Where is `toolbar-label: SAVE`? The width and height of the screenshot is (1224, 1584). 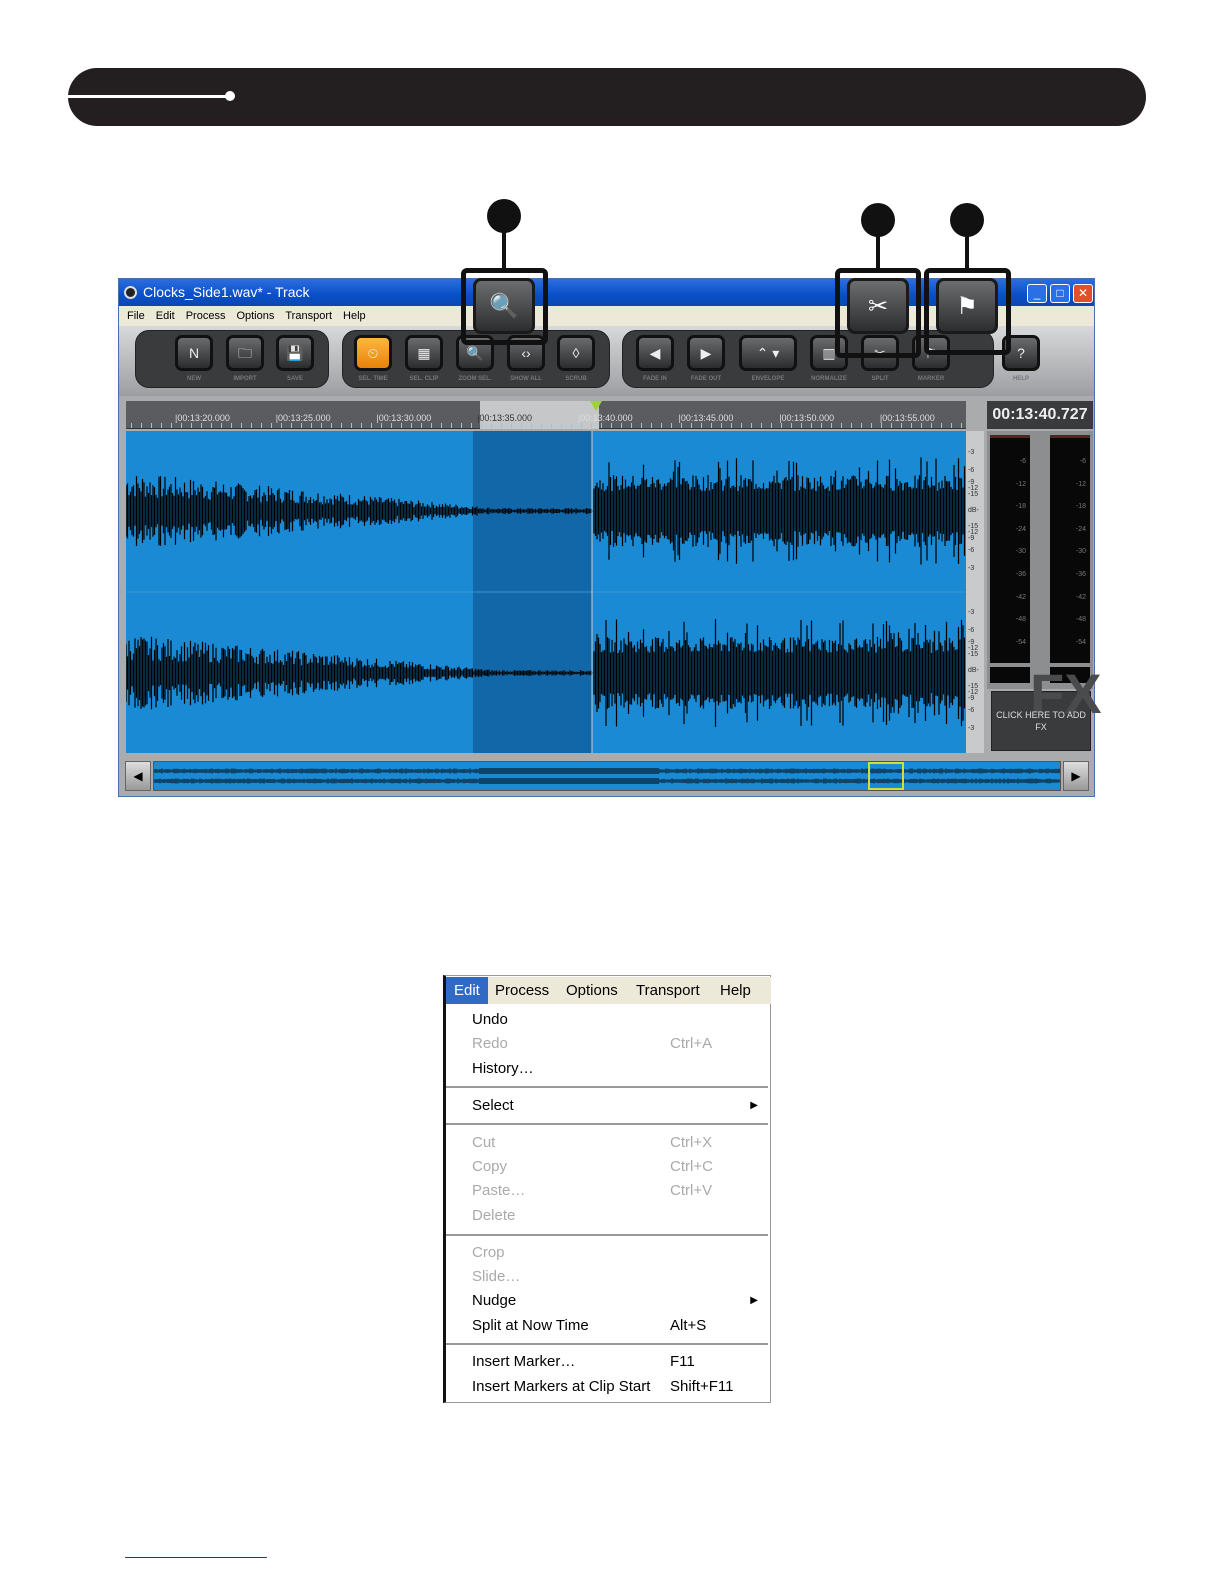 toolbar-label: SAVE is located at coordinates (295, 379).